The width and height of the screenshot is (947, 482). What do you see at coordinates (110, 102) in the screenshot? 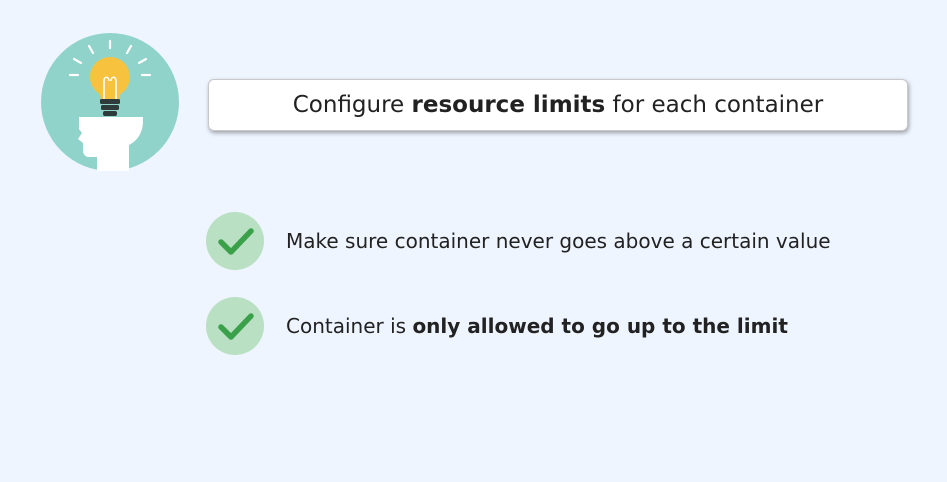
I see `lightbulb-head-icon` at bounding box center [110, 102].